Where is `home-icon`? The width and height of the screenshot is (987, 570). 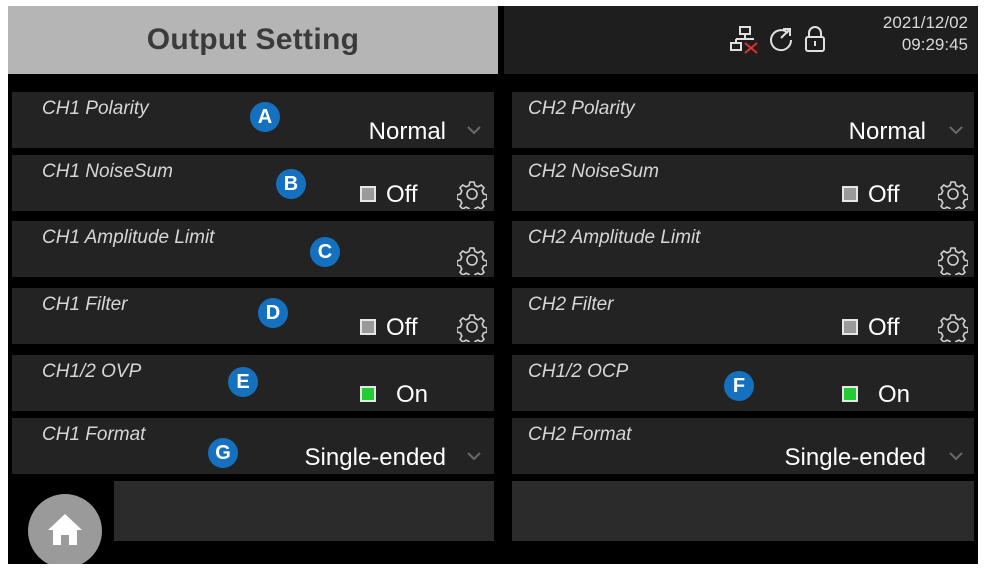 home-icon is located at coordinates (65, 529).